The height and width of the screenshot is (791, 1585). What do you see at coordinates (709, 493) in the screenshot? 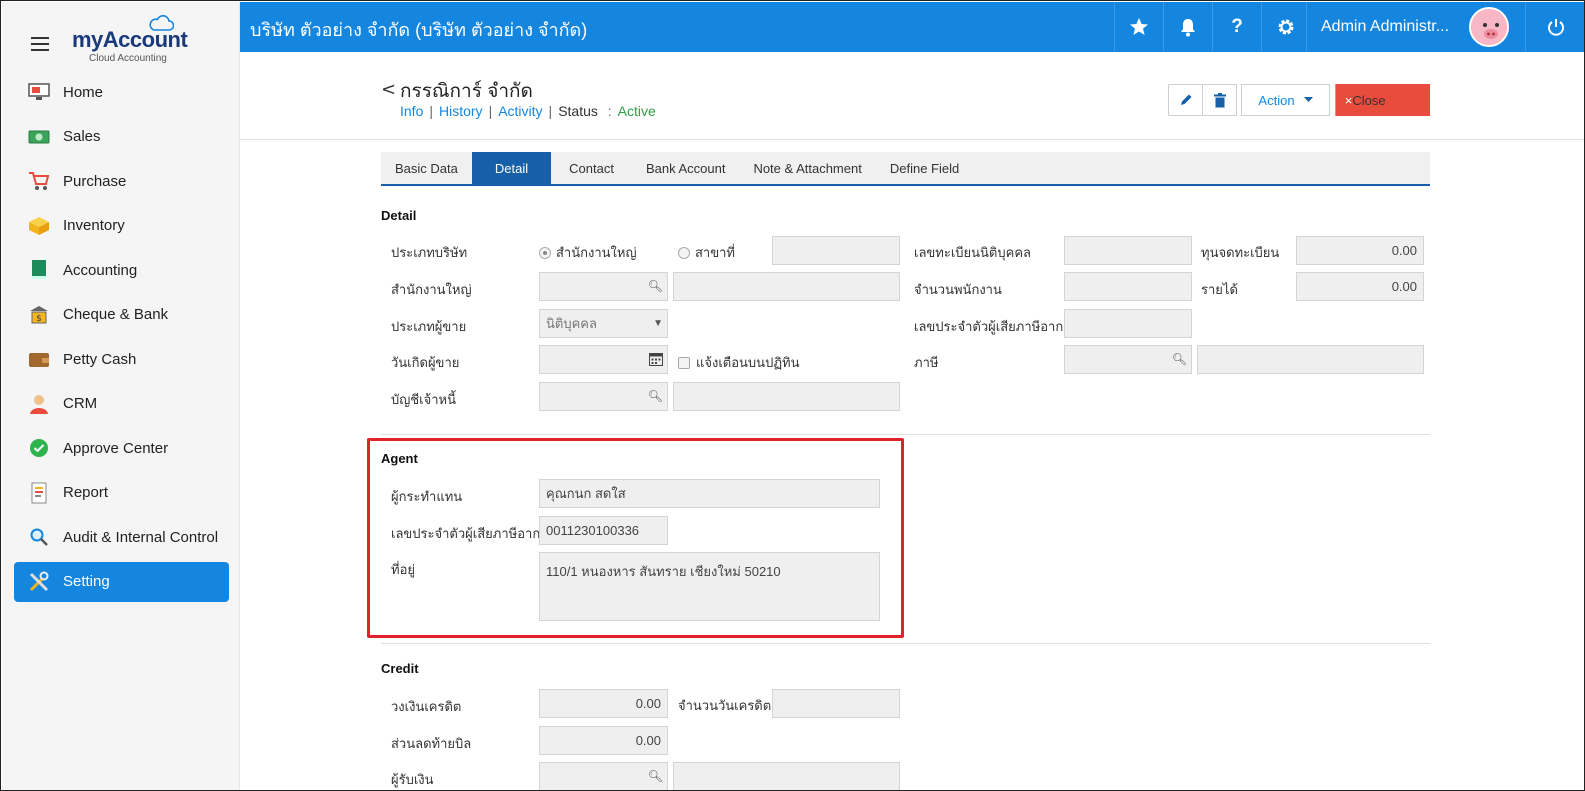
I see `agent-input: คุณกนก สดใส` at bounding box center [709, 493].